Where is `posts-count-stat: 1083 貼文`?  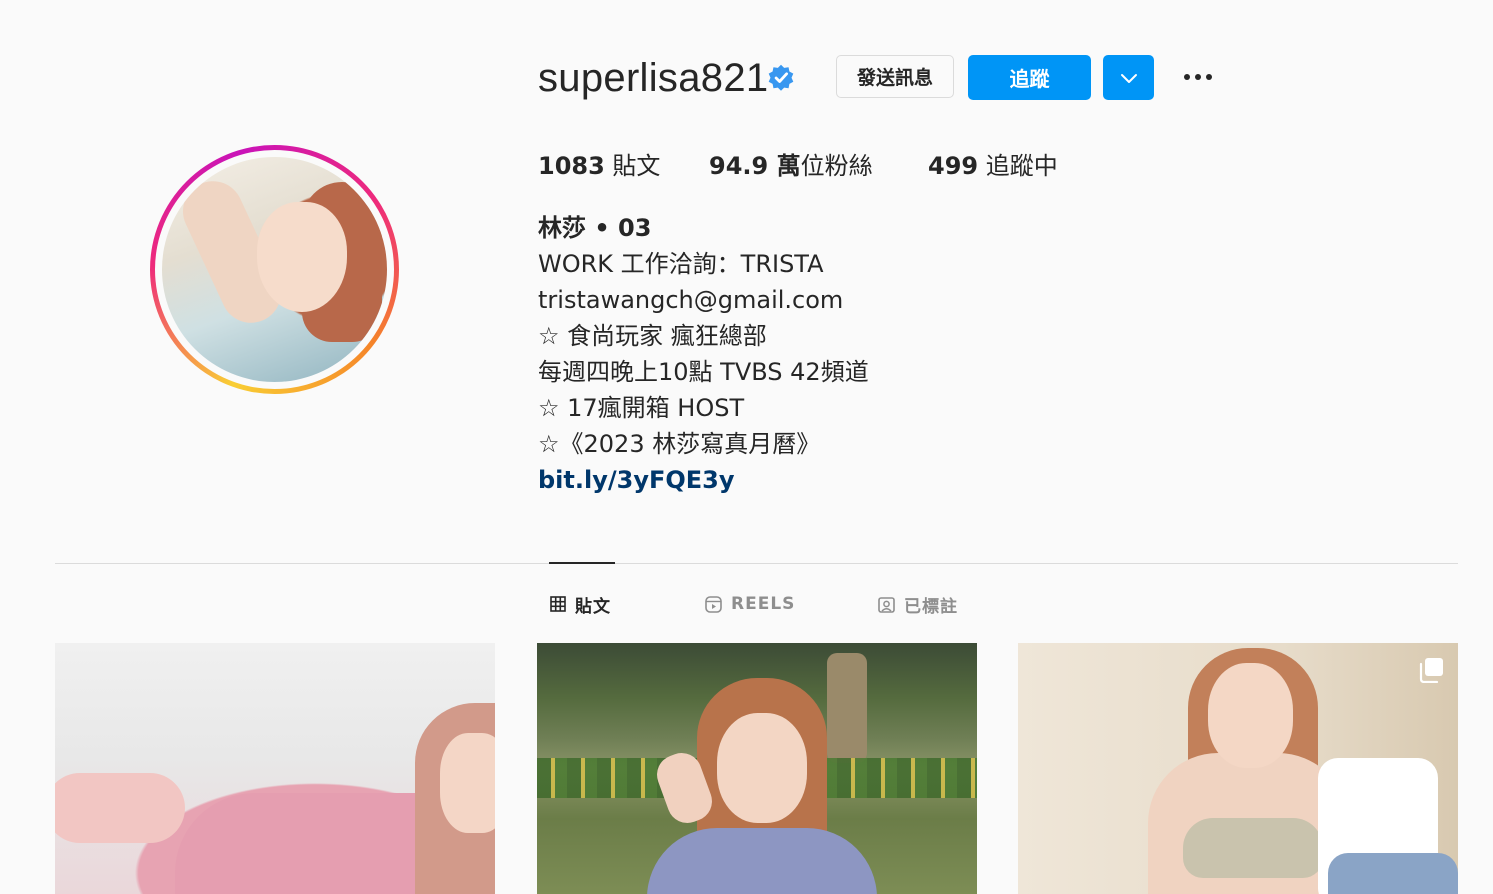 posts-count-stat: 1083 貼文 is located at coordinates (599, 163).